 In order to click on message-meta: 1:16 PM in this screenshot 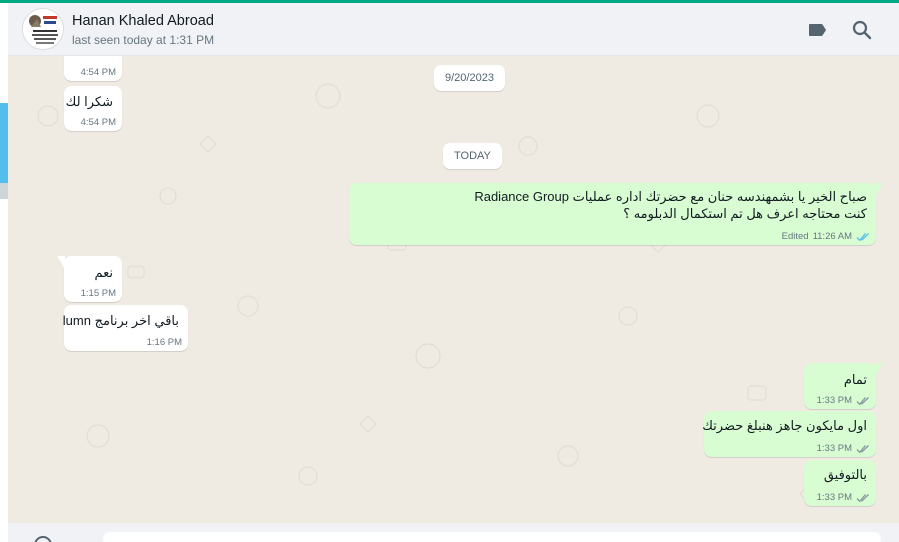, I will do `click(164, 342)`.